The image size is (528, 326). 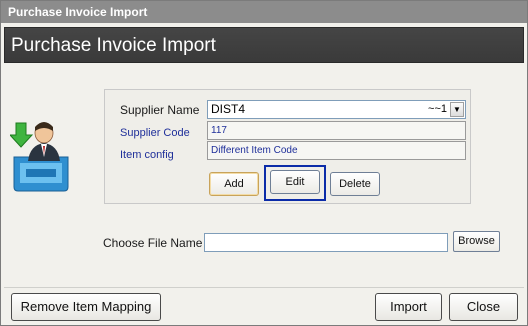 I want to click on page-title: Purchase Invoice Import, so click(x=264, y=45).